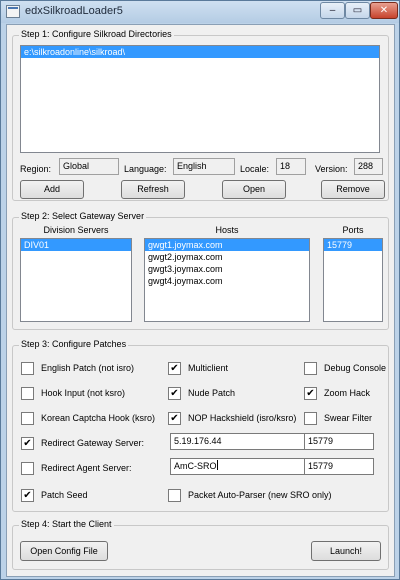  I want to click on patch-seed-label: Patch Seed, so click(64, 495).